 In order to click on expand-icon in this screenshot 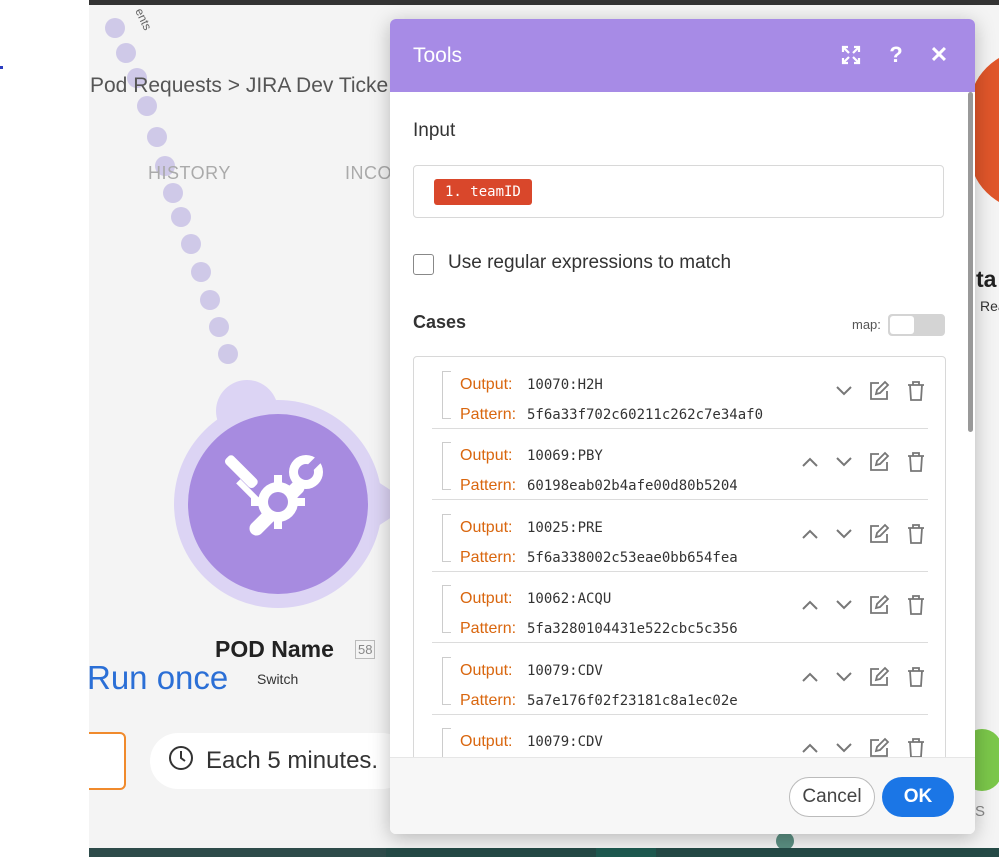, I will do `click(851, 55)`.